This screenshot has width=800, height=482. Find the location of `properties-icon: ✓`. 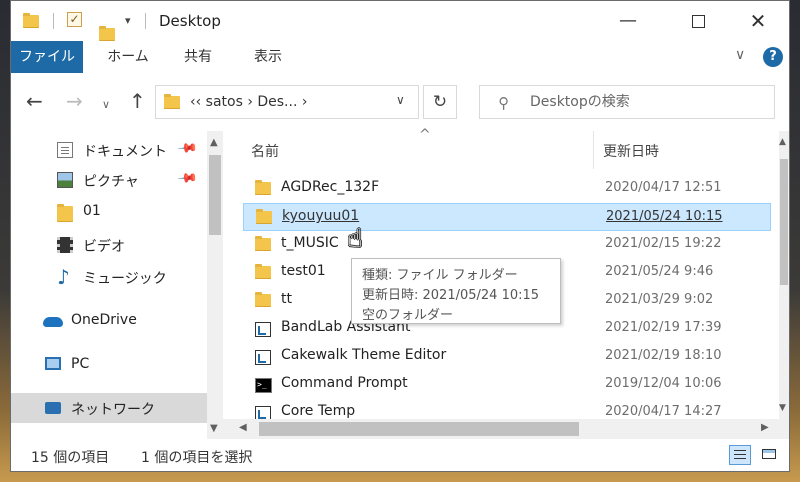

properties-icon: ✓ is located at coordinates (74, 19).